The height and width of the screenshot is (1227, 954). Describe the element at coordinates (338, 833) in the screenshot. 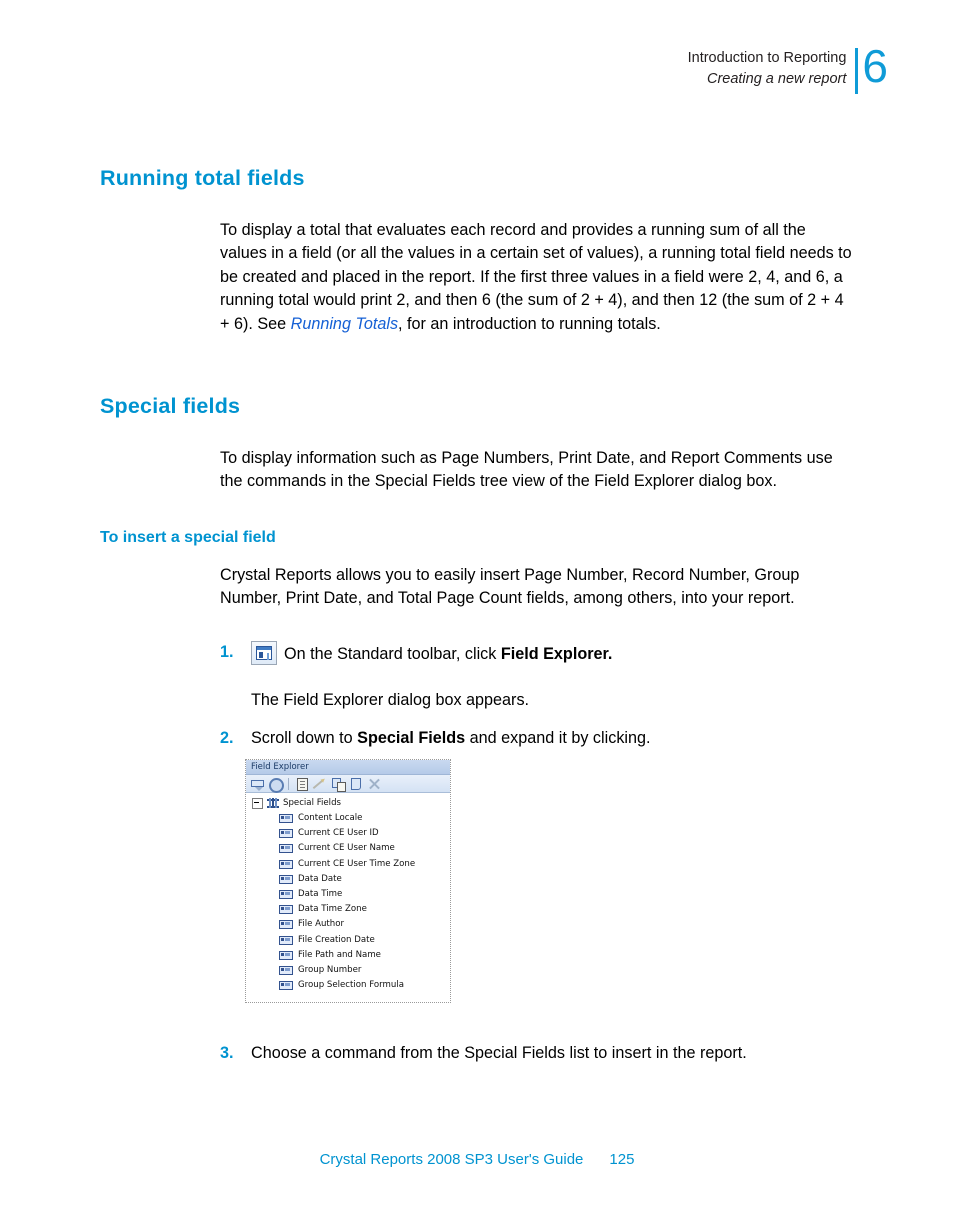

I see `tree-item-label: Current CE User ID` at that location.